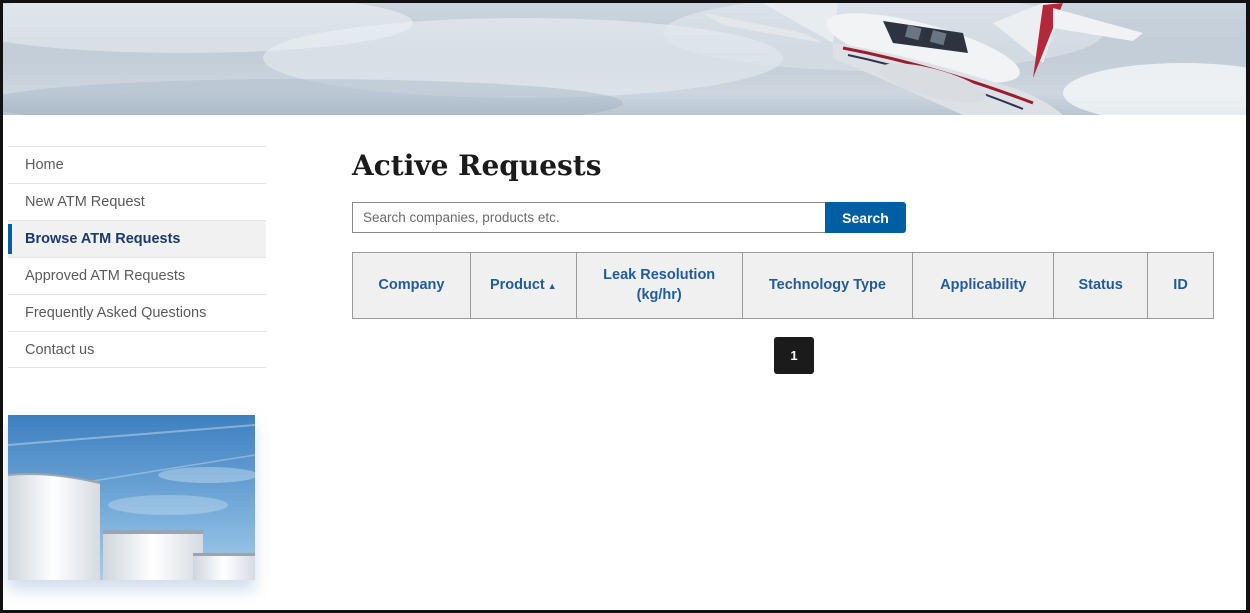  I want to click on column-header-technology-type: Technology Type, so click(827, 285).